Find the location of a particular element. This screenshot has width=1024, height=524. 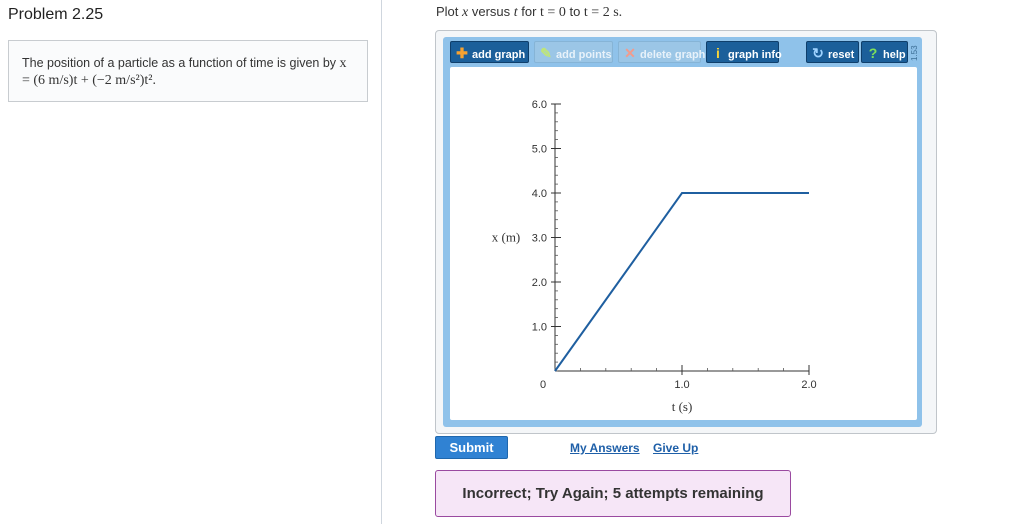

add-points-button: ✎ add points is located at coordinates (573, 52).